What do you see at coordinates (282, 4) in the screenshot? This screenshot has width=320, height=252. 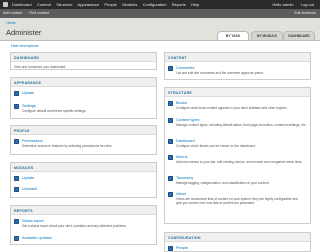 I see `user-greeting: Hello admin` at bounding box center [282, 4].